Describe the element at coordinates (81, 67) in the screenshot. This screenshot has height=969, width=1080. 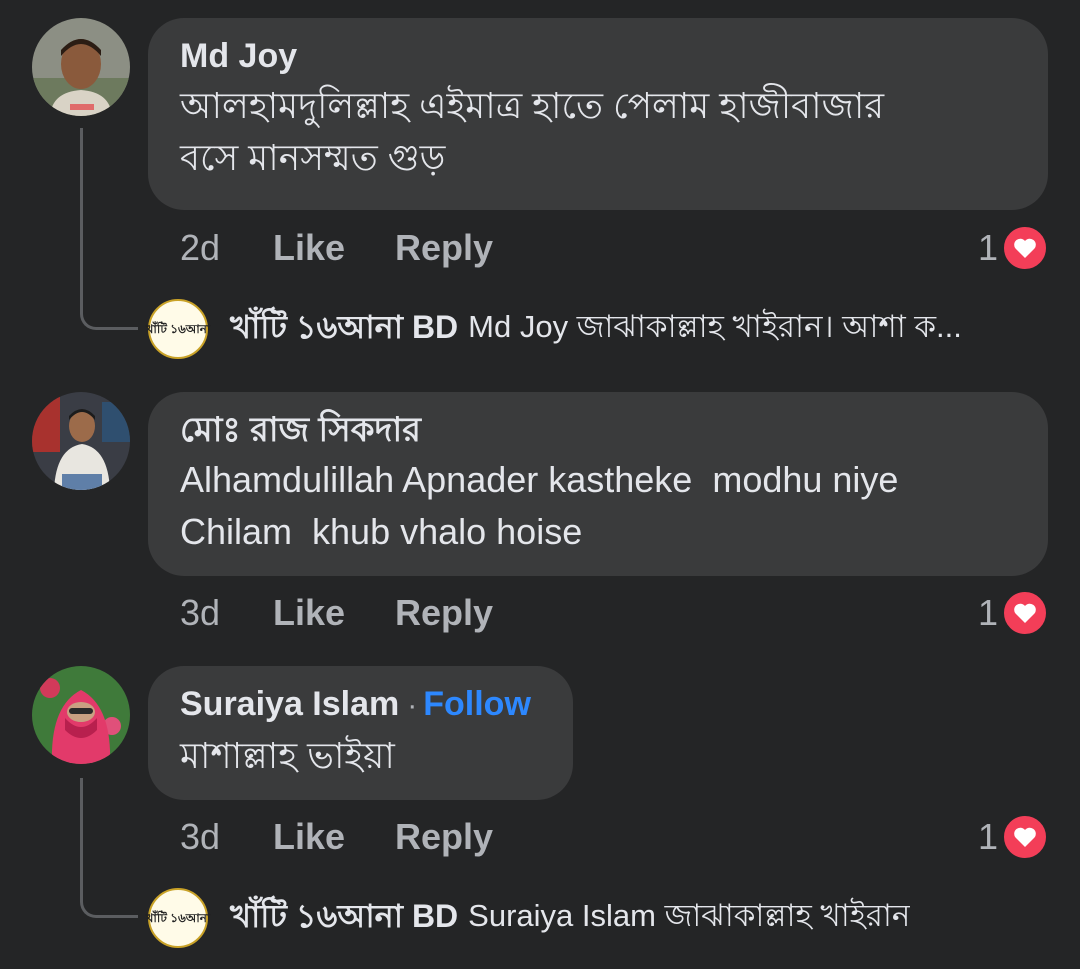
I see `avatar-md-joy` at that location.